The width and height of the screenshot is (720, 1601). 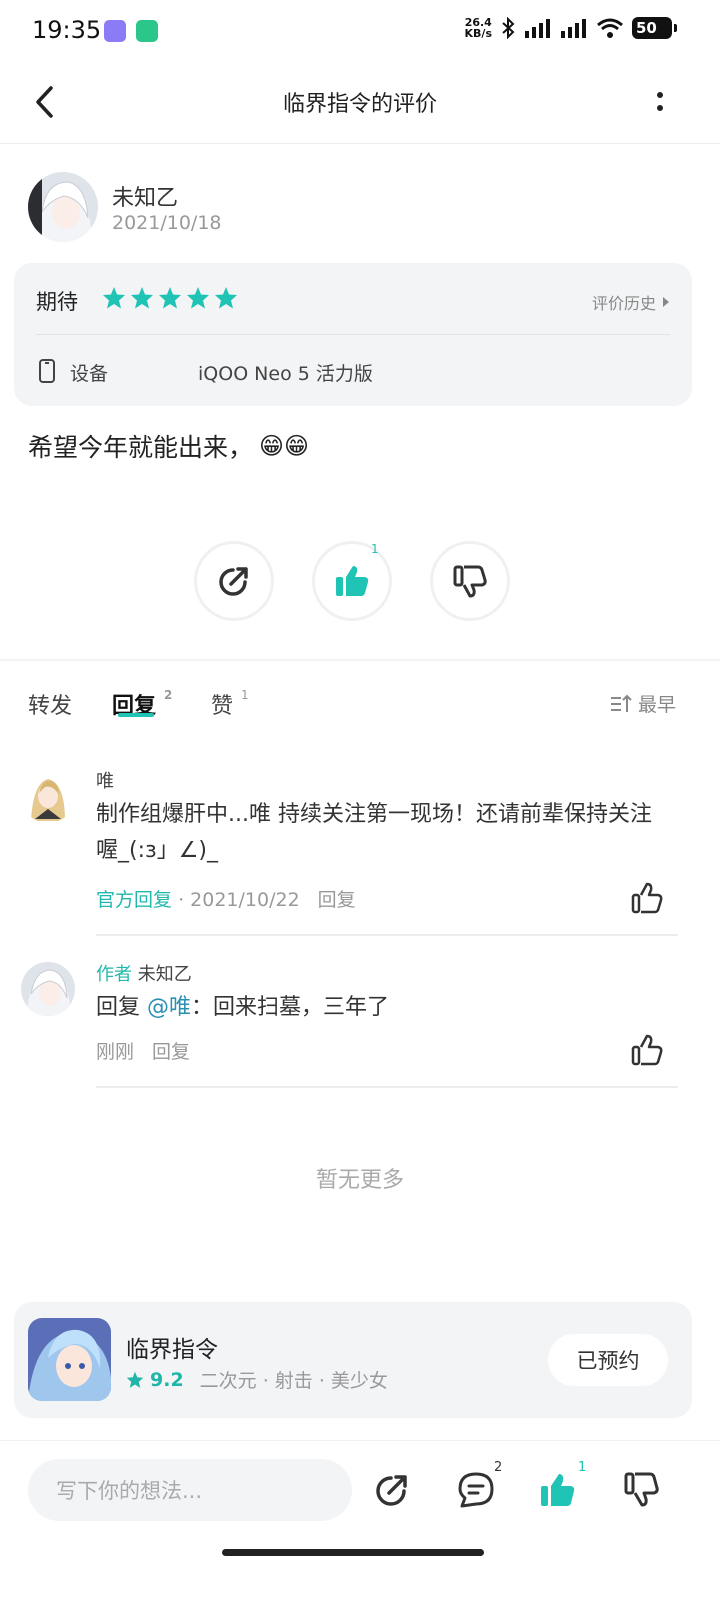 I want to click on rating-history-link: 评价历史, so click(x=631, y=302).